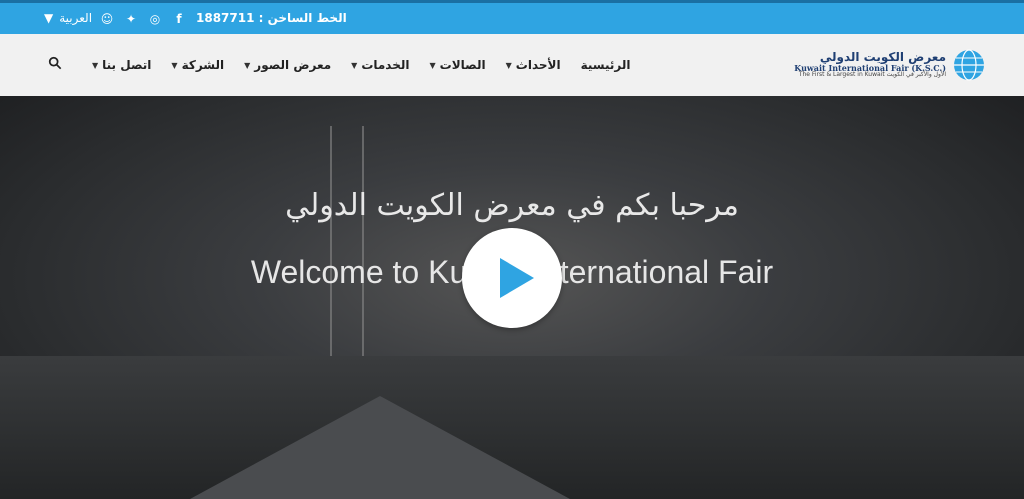  Describe the element at coordinates (380, 447) in the screenshot. I see `hero-background-roof` at that location.